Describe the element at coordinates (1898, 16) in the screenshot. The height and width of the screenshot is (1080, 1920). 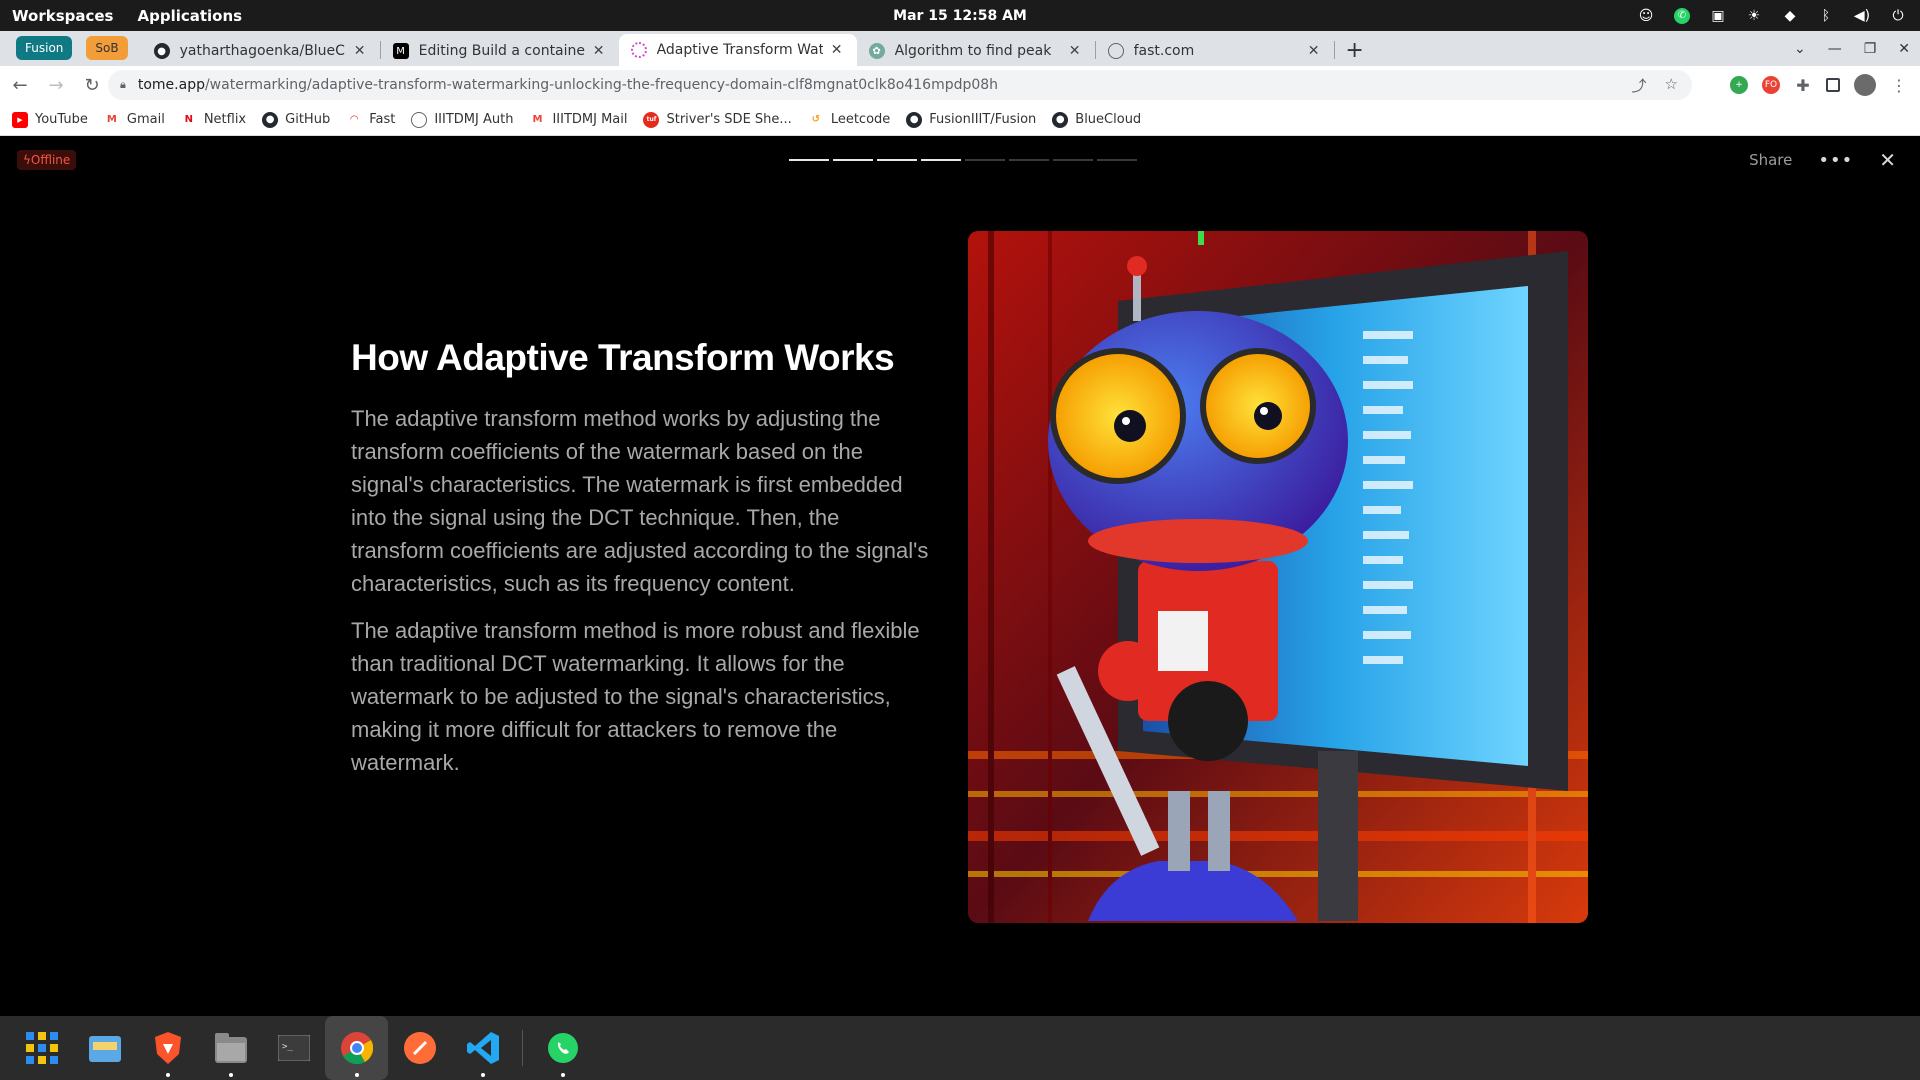
I see `power-icon: ⏻` at that location.